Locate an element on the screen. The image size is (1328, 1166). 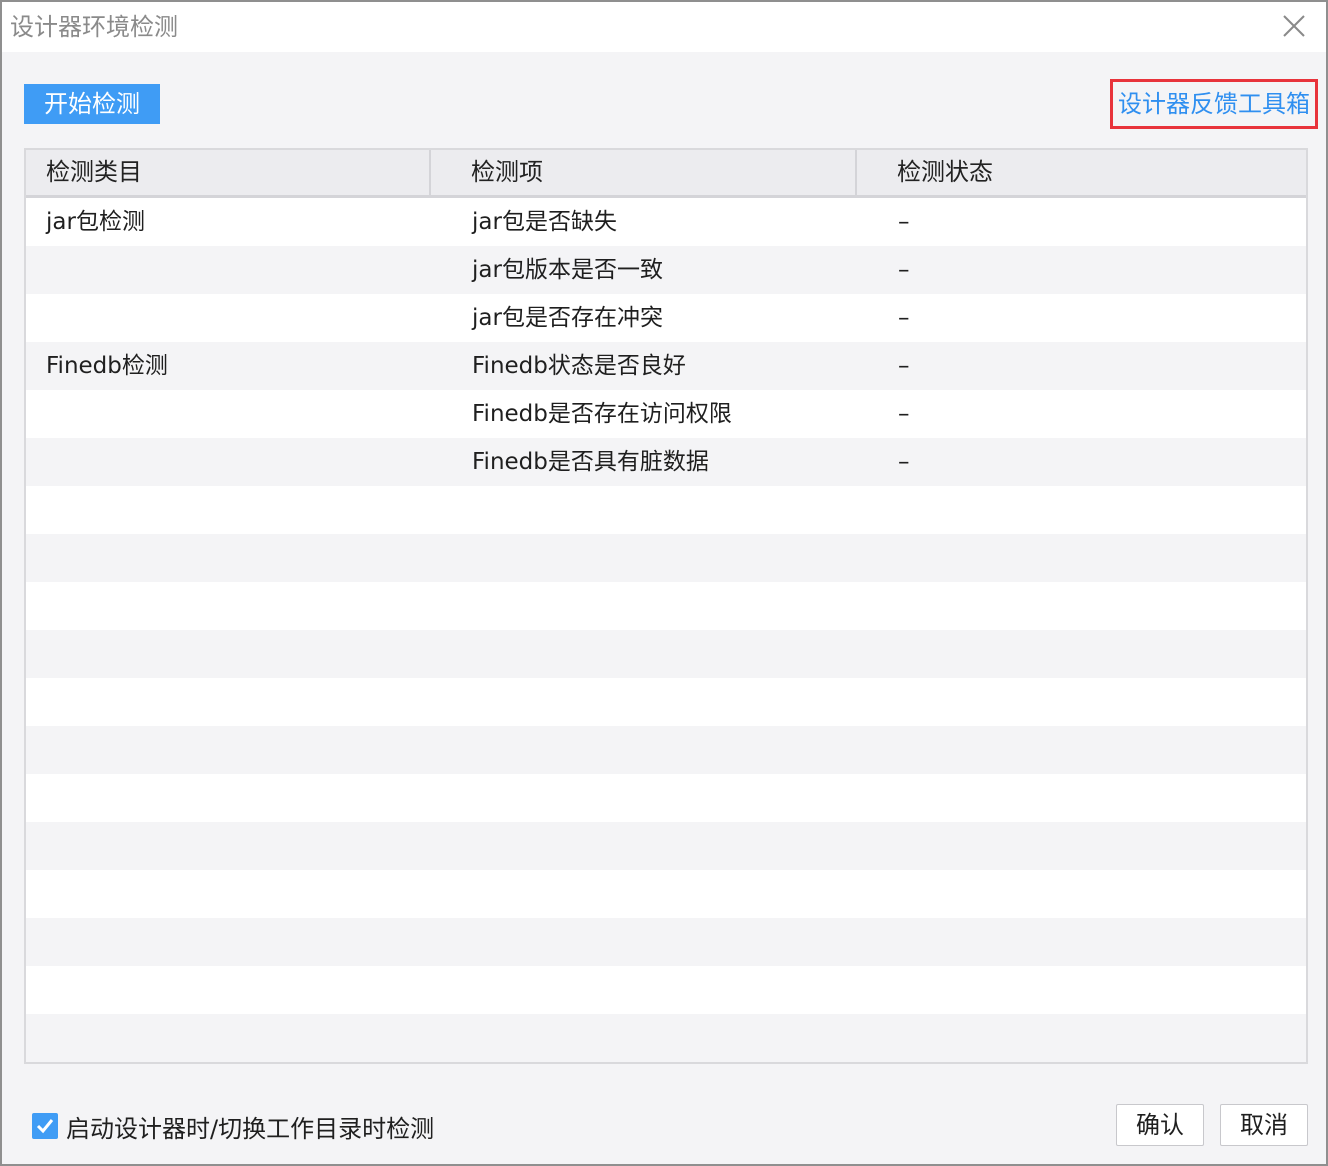
table-row: Finedb检测 Finedb状态是否良好 – is located at coordinates (666, 366).